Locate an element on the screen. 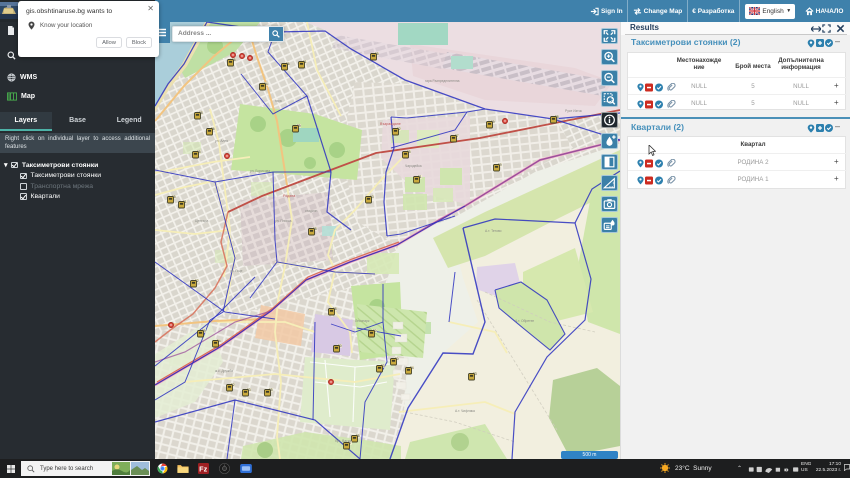 Image resolution: width=850 pixels, height=478 pixels. svg-text: Лесопарк is located at coordinates (362, 321).